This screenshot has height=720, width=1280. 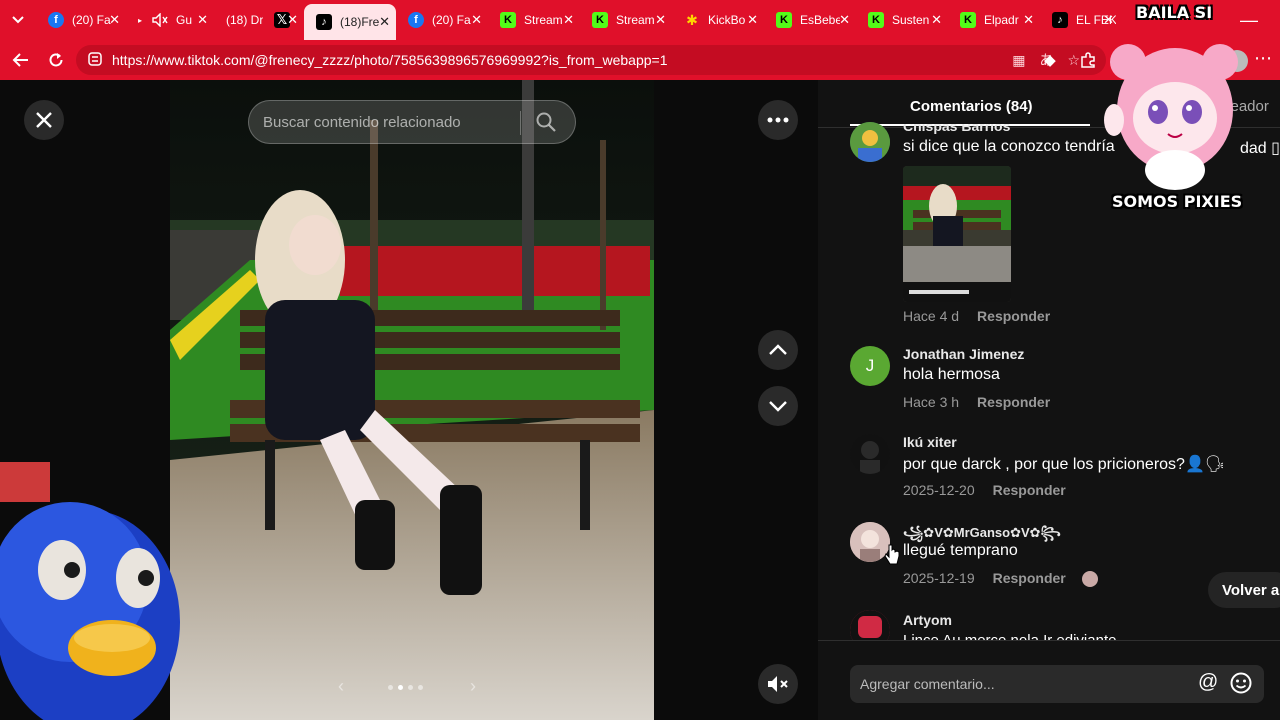 What do you see at coordinates (778, 120) in the screenshot?
I see `more-options-button` at bounding box center [778, 120].